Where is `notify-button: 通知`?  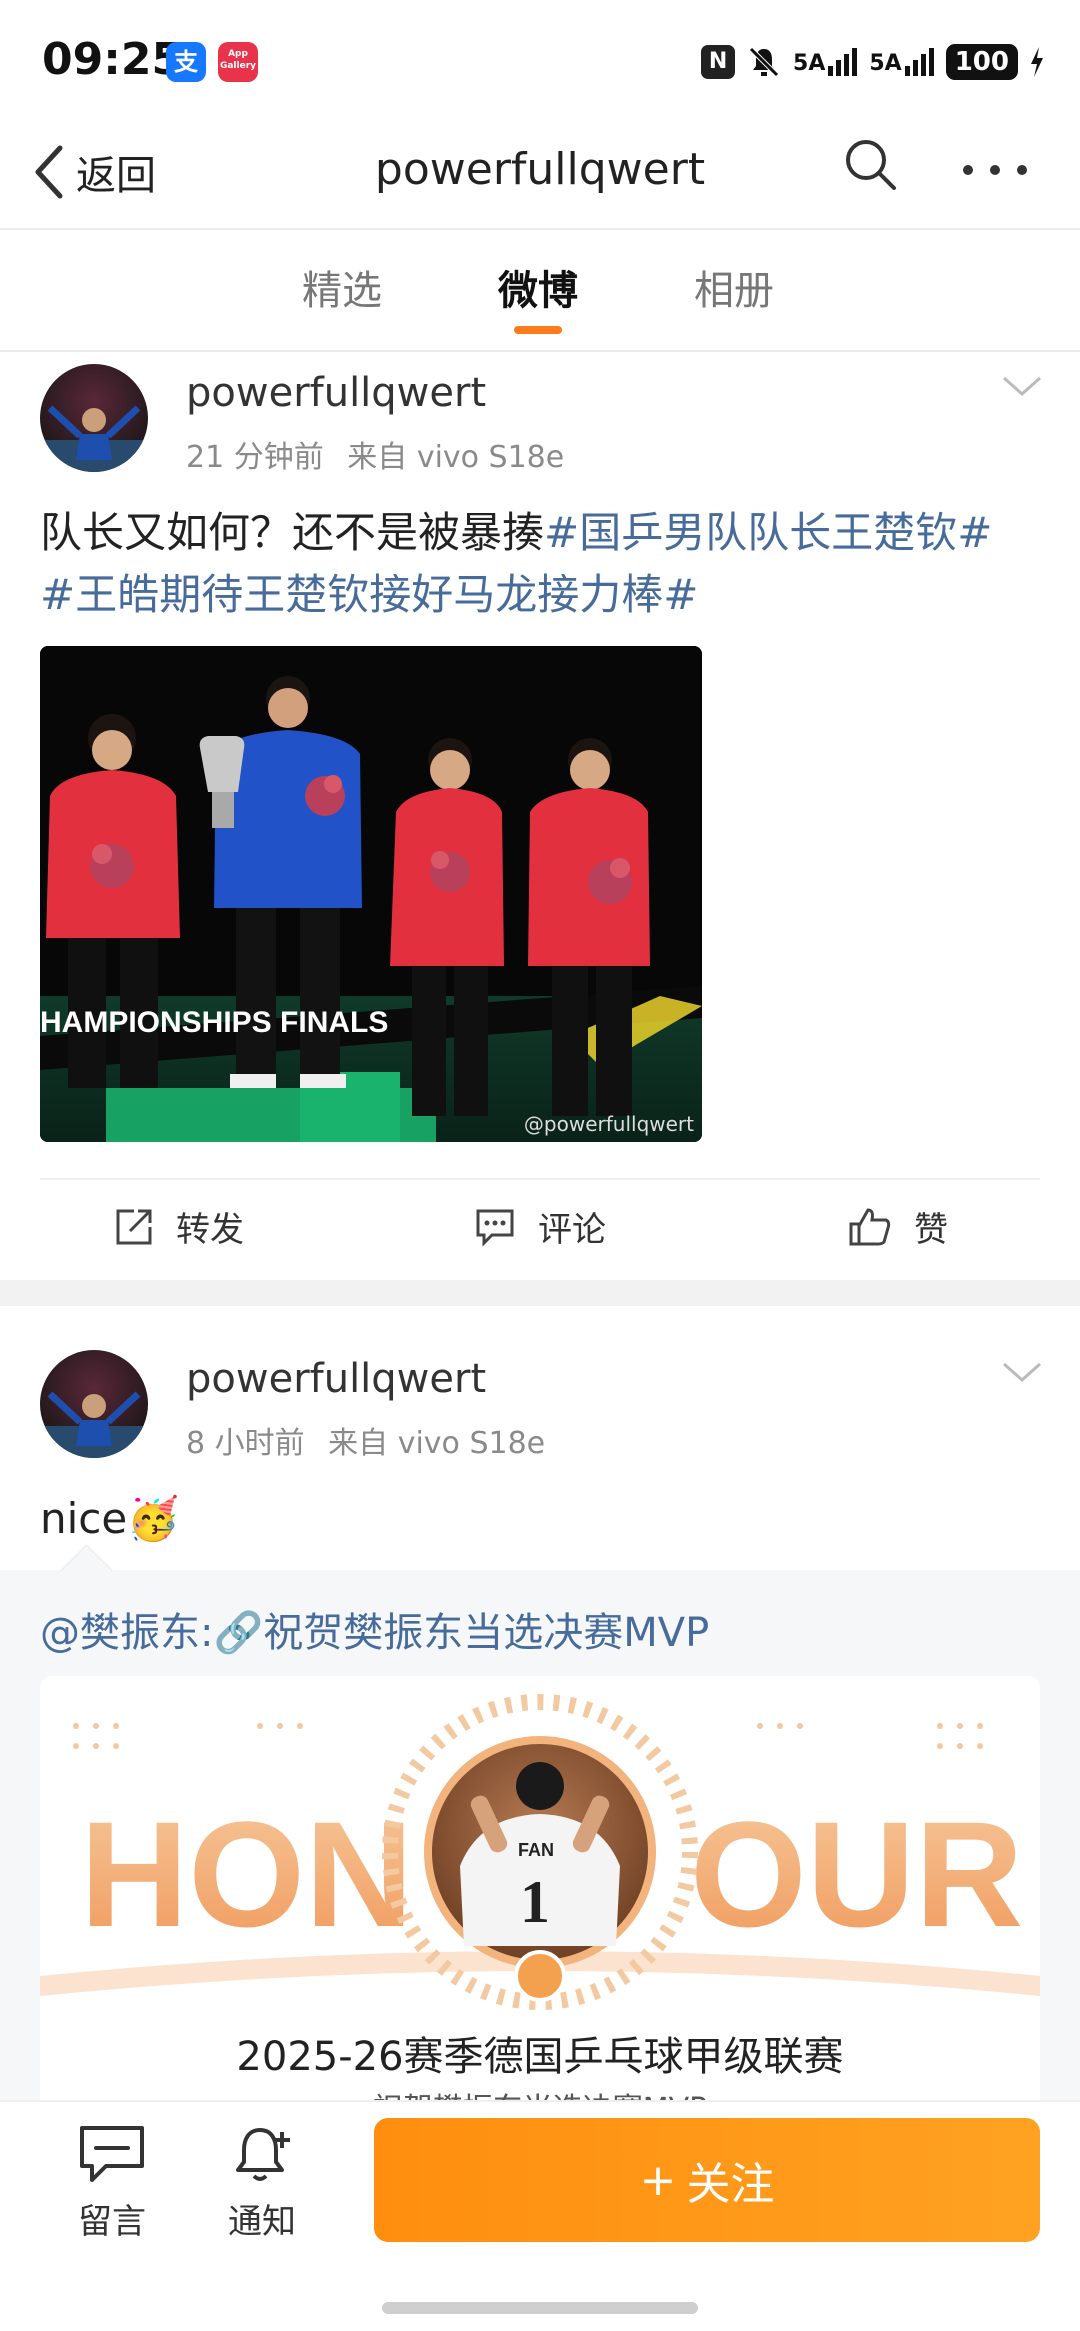 notify-button: 通知 is located at coordinates (262, 2182).